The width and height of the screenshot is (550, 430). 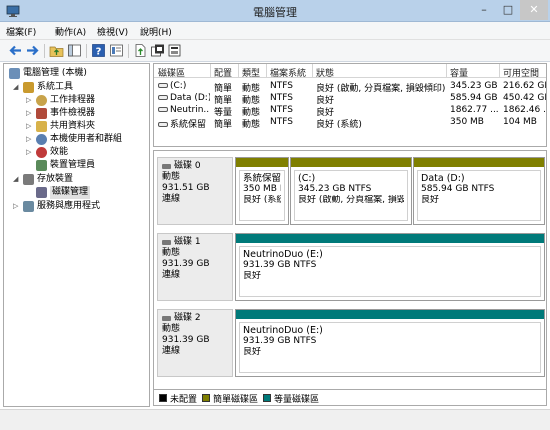 What do you see at coordinates (275, 31) in the screenshot?
I see `menu-bar: 檔案(F) 動作(A) 檢視(V) 說明(H)` at bounding box center [275, 31].